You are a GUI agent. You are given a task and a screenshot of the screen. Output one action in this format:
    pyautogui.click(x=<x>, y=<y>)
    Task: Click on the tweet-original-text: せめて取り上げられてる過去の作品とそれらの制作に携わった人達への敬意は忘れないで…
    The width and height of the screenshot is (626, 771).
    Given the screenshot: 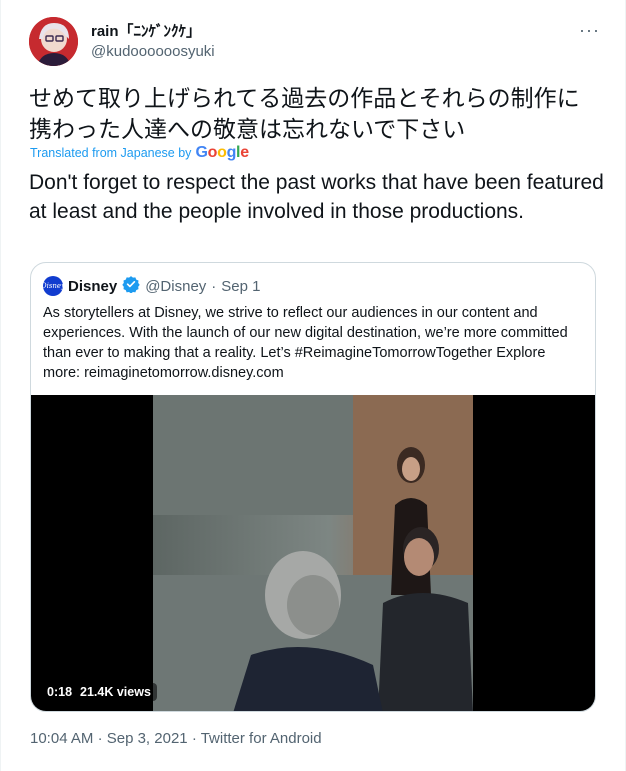 What is the action you would take?
    pyautogui.click(x=304, y=114)
    